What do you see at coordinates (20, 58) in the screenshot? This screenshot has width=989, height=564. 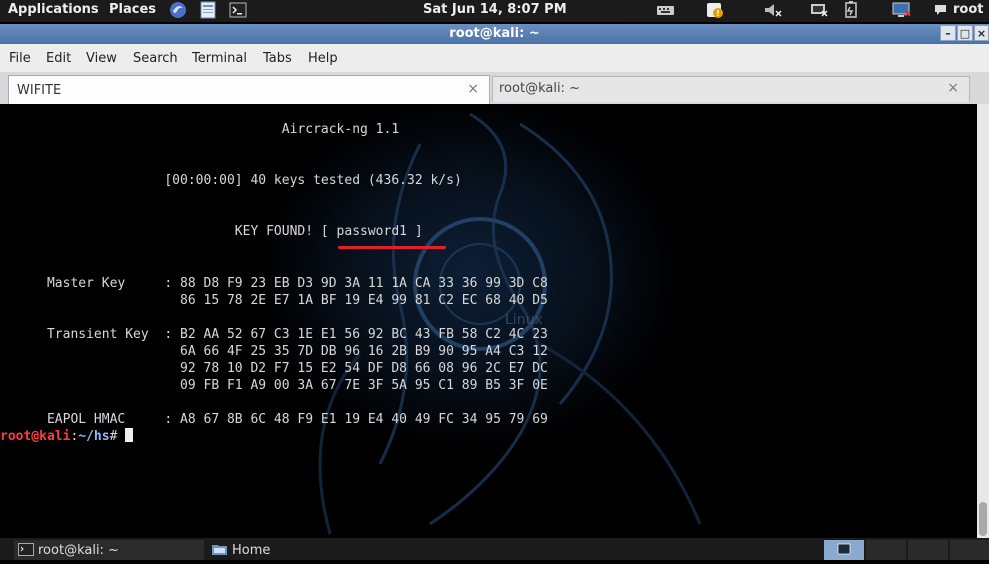 I see `menu-file: File` at bounding box center [20, 58].